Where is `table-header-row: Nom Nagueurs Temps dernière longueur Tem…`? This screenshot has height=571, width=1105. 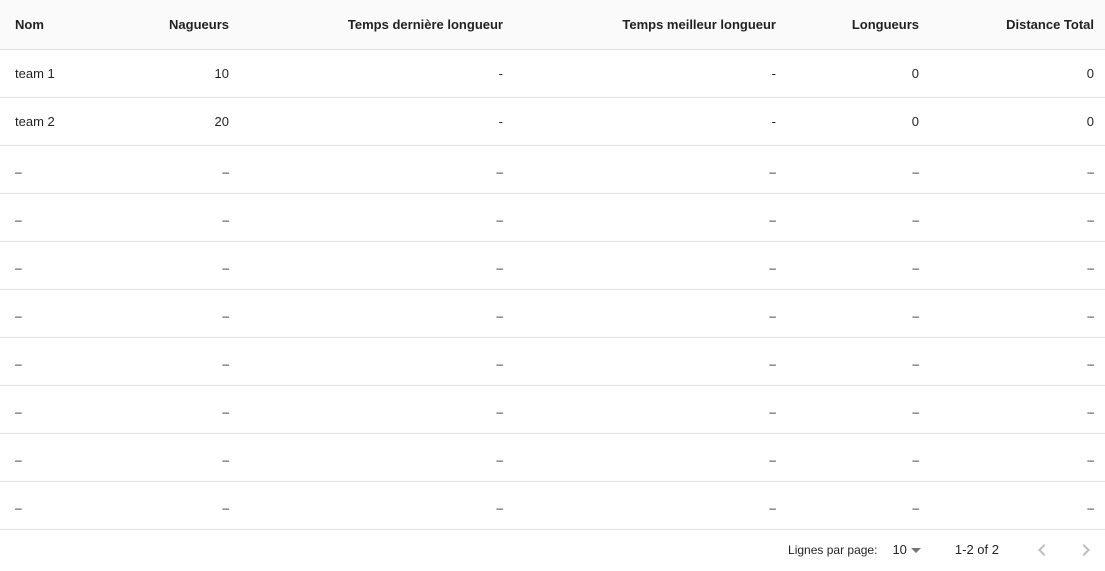
table-header-row: Nom Nagueurs Temps dernière longueur Tem… is located at coordinates (552, 25).